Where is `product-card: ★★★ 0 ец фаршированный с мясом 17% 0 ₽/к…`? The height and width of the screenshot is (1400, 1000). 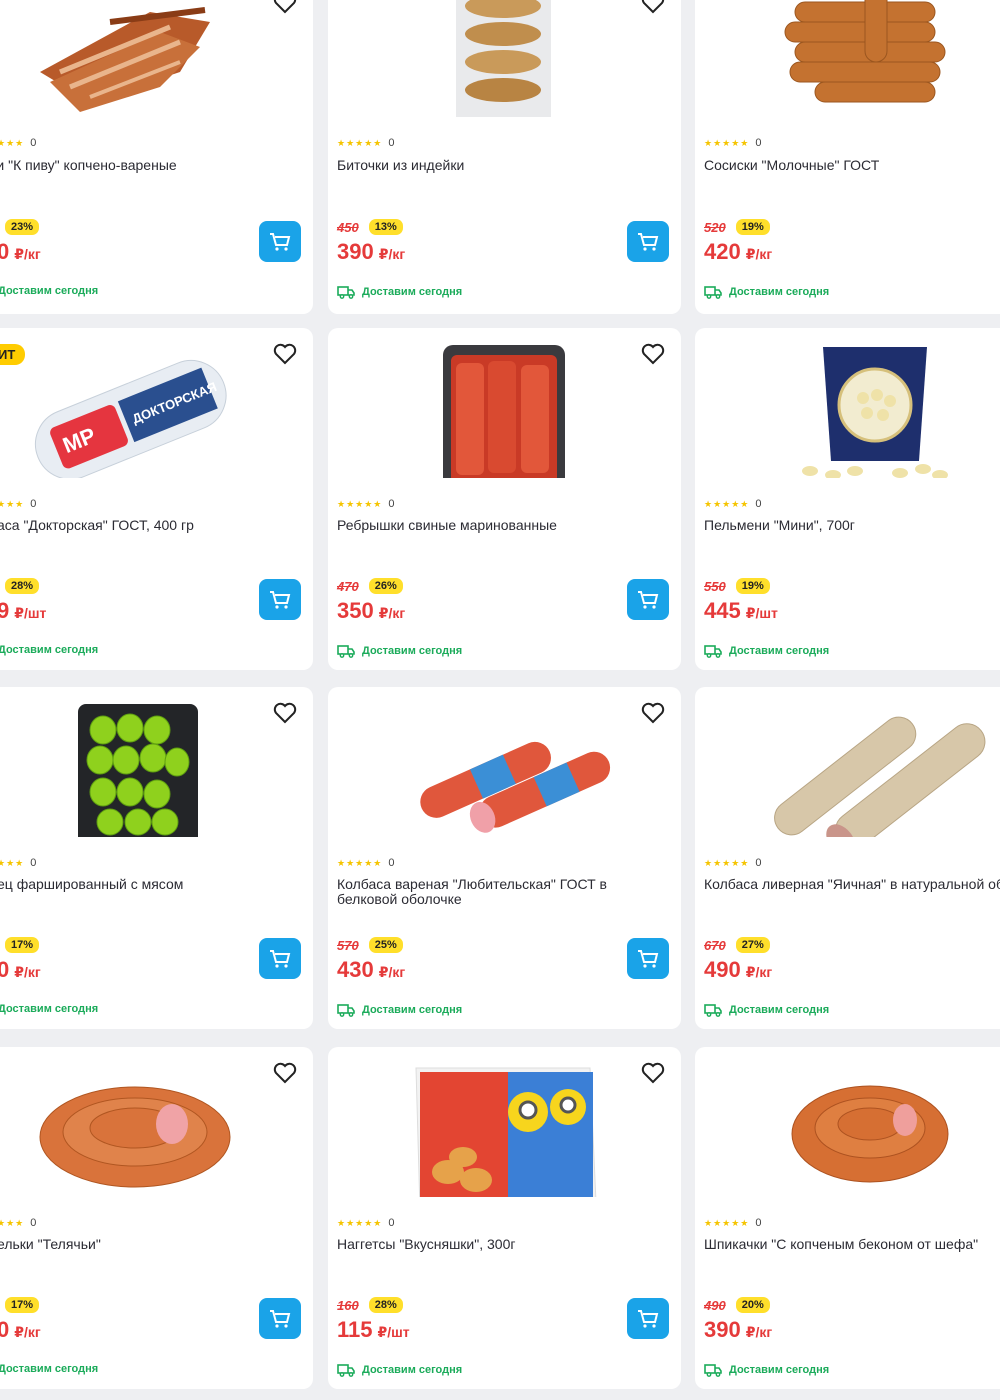 product-card: ★★★ 0 ец фаршированный с мясом 17% 0 ₽/к… is located at coordinates (156, 858).